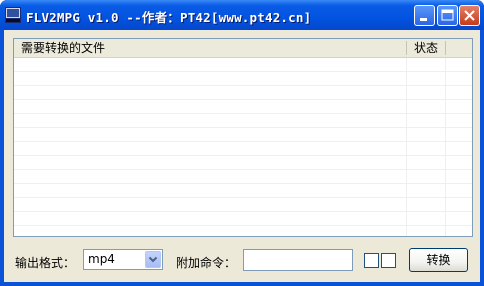 This screenshot has height=286, width=484. I want to click on close-icon, so click(469, 15).